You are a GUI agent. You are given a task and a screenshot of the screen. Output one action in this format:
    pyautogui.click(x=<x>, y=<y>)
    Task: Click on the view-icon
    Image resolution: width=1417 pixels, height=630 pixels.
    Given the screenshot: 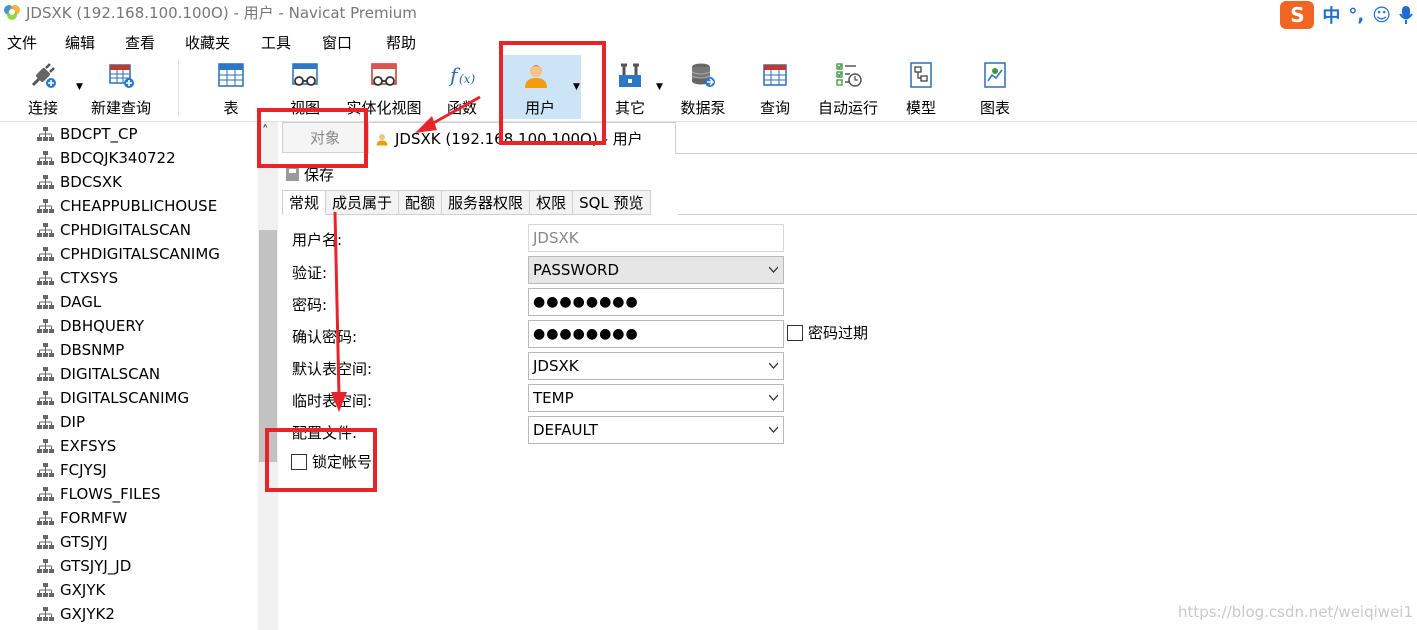 What is the action you would take?
    pyautogui.click(x=305, y=74)
    